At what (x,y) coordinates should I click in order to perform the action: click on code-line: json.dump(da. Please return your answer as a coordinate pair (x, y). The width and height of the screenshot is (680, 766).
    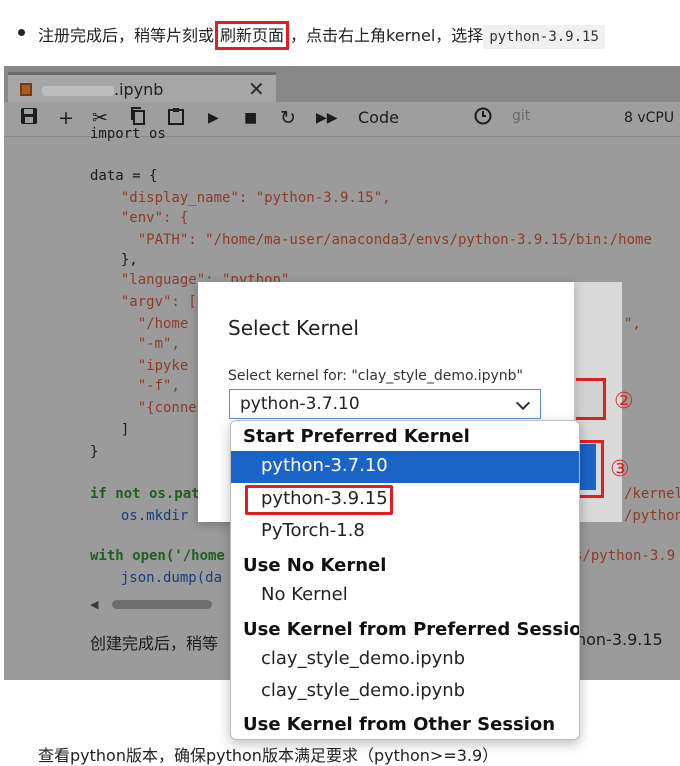
    Looking at the image, I should click on (163, 578).